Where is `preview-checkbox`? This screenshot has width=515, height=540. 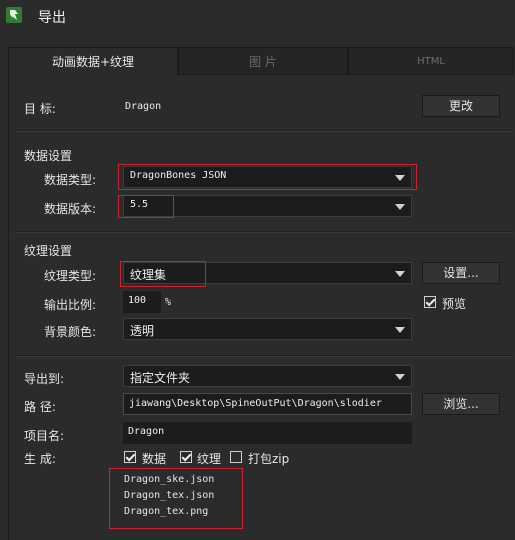
preview-checkbox is located at coordinates (430, 302).